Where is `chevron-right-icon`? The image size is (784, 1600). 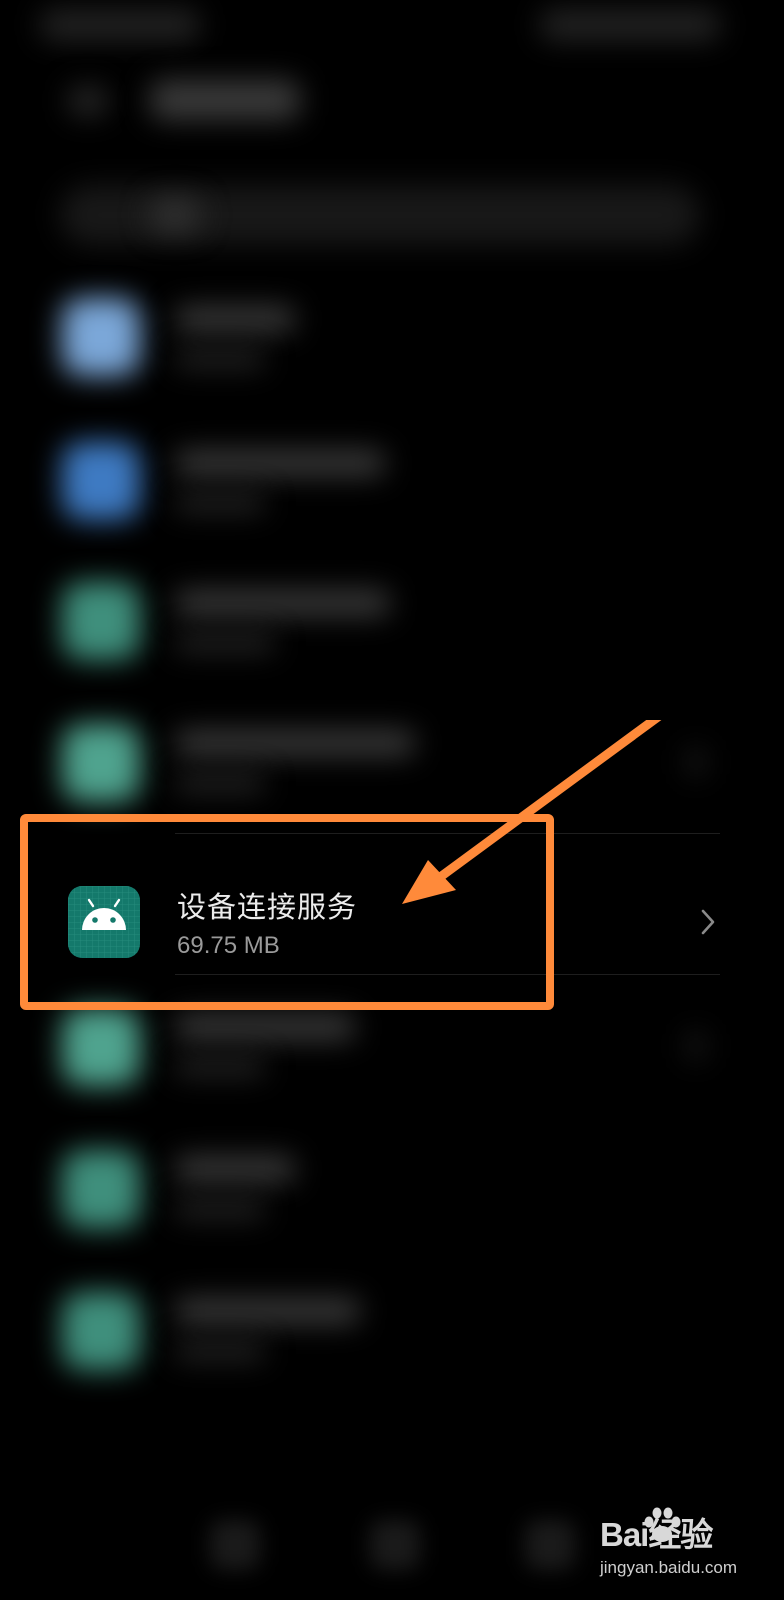
chevron-right-icon is located at coordinates (708, 924).